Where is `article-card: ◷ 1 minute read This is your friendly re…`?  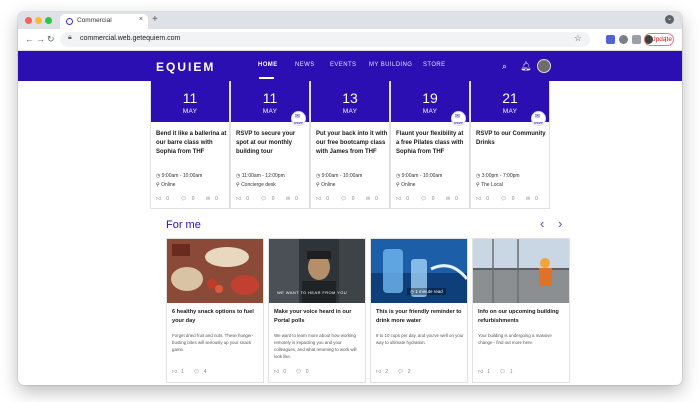 article-card: ◷ 1 minute read This is your friendly re… is located at coordinates (419, 310).